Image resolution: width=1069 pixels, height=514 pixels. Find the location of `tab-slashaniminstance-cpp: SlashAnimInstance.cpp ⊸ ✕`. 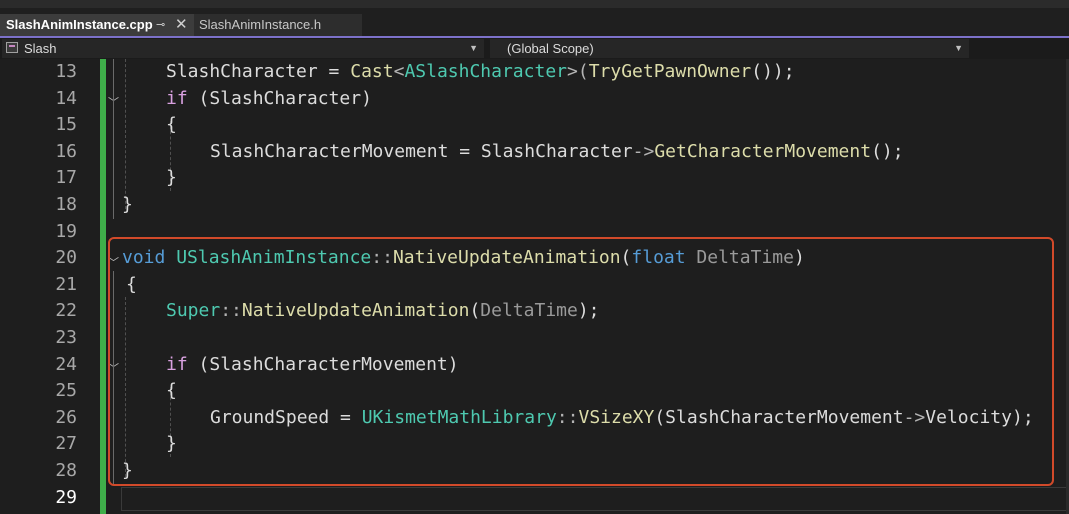

tab-slashaniminstance-cpp: SlashAnimInstance.cpp ⊸ ✕ is located at coordinates (97, 25).